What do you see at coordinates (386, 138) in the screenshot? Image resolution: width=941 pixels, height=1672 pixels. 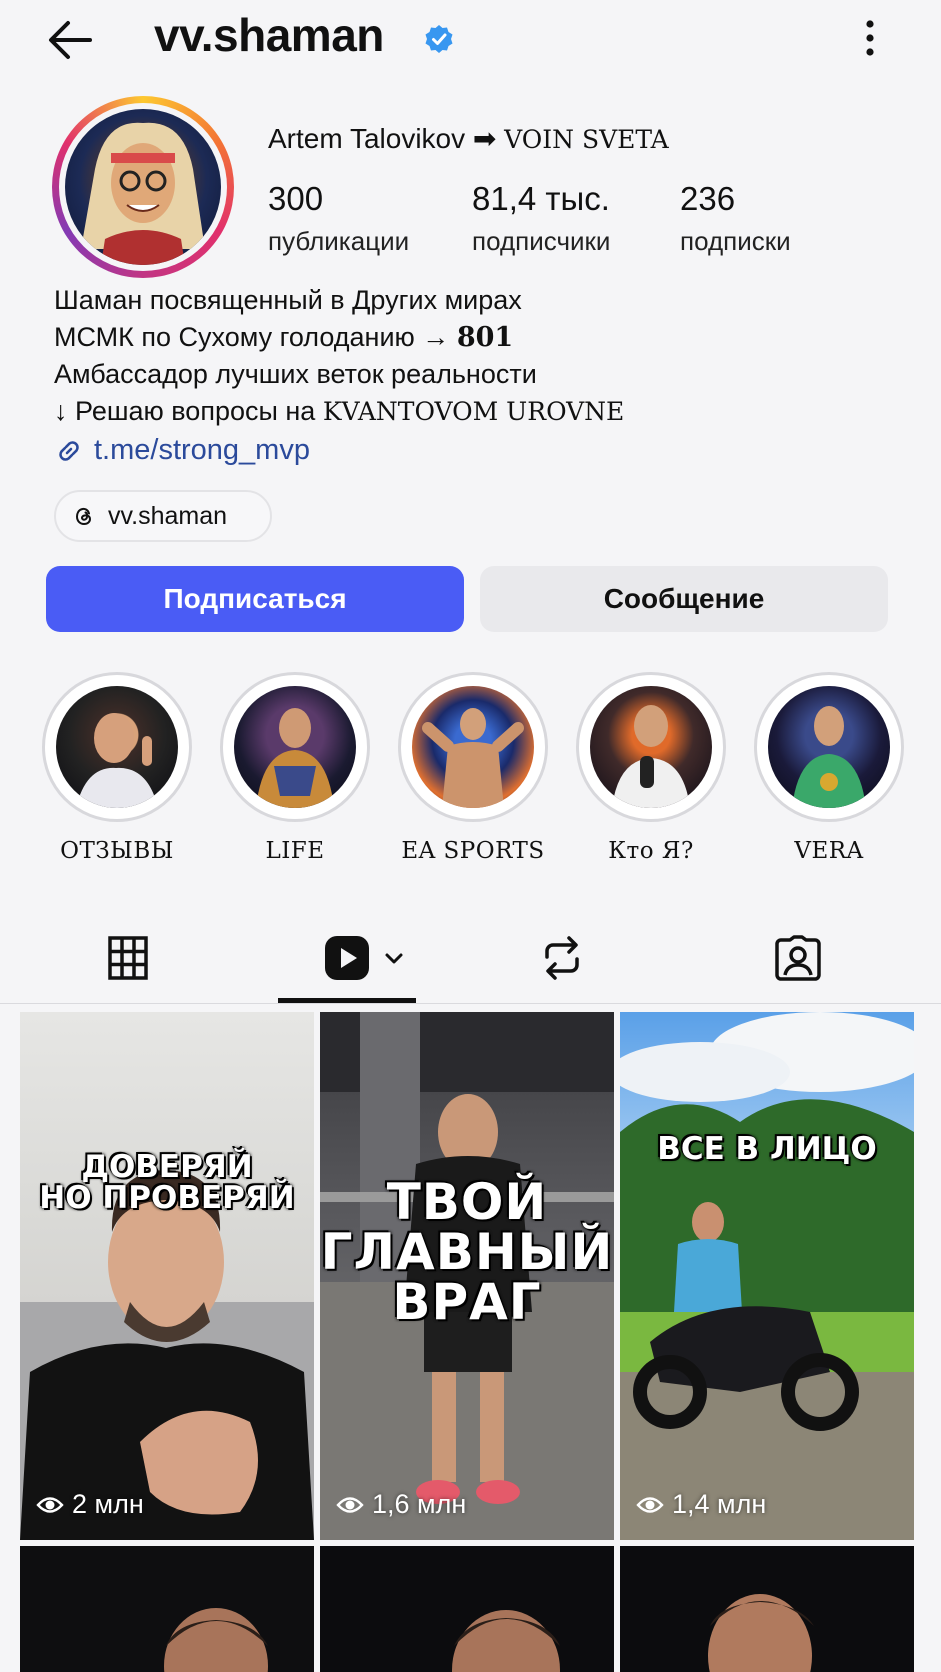 I see `display-name-text: Artem Talovikov ➡` at bounding box center [386, 138].